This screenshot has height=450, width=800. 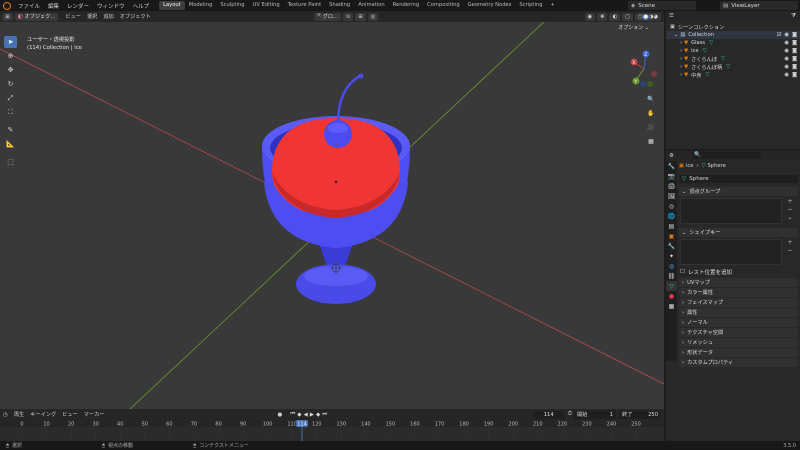 What do you see at coordinates (731, 252) in the screenshot?
I see `shape-keys-list` at bounding box center [731, 252].